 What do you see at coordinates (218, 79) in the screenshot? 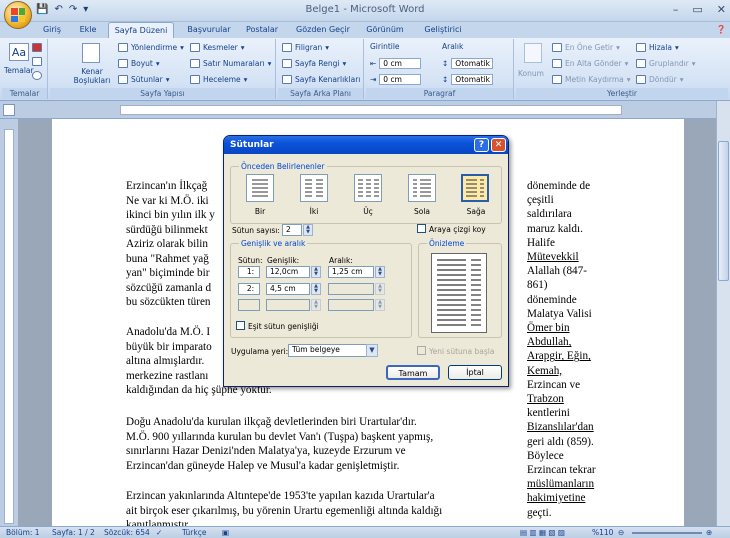
I see `hyphenation-button: Heceleme ▾` at bounding box center [218, 79].